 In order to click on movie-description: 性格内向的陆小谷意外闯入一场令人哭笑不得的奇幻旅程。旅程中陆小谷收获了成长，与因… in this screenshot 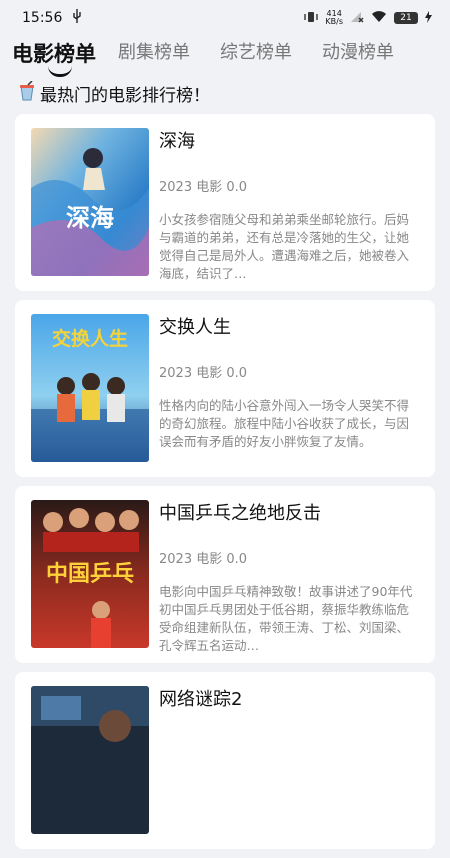, I will do `click(284, 423)`.